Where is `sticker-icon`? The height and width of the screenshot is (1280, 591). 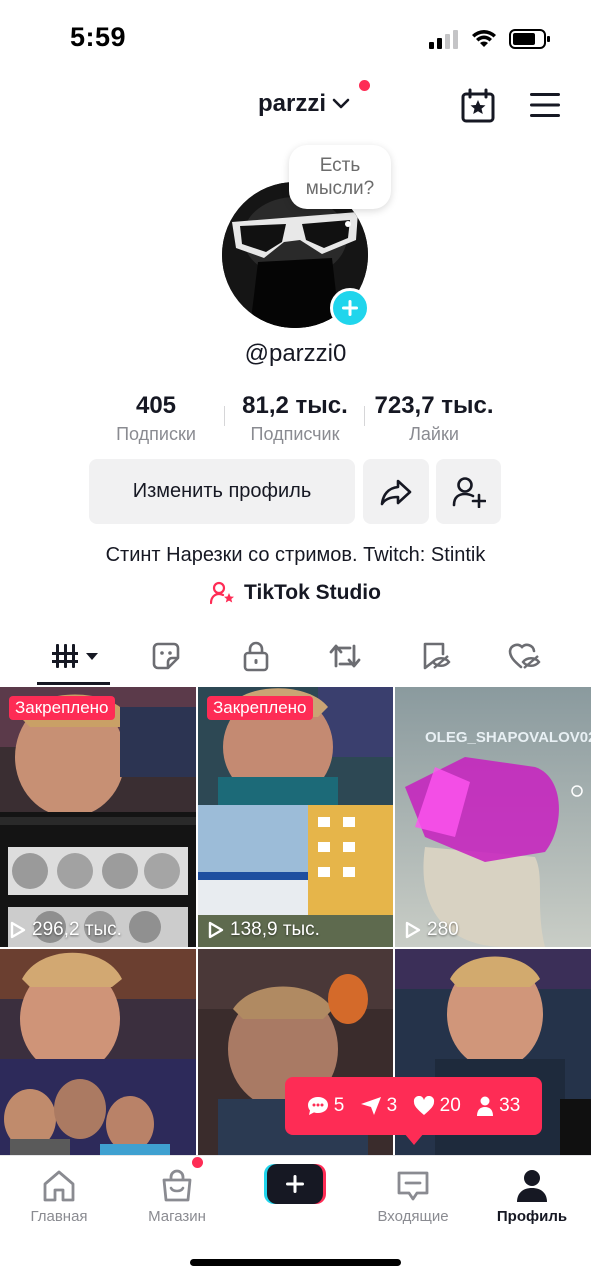 sticker-icon is located at coordinates (166, 656).